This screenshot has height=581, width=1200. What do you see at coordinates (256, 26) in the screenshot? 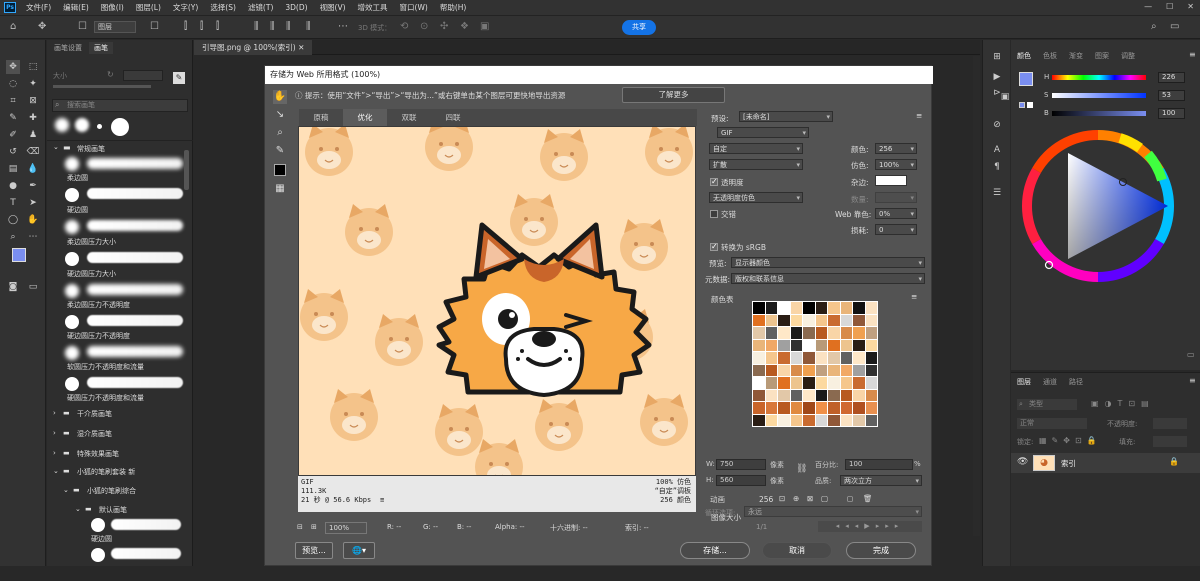
I see `align-top-icon: ⫼` at bounding box center [256, 26].